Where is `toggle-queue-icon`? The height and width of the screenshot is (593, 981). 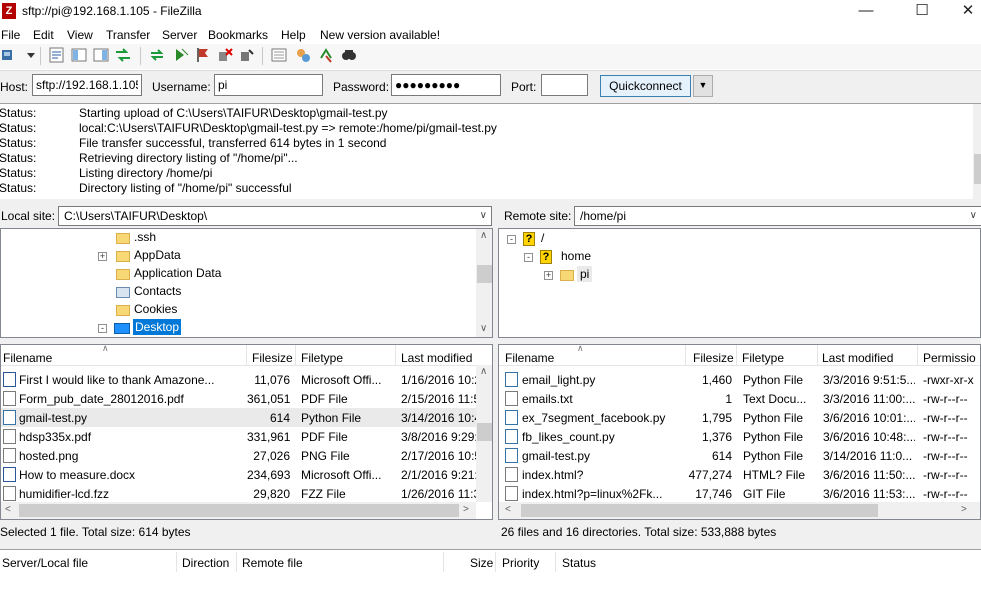
toggle-queue-icon is located at coordinates (123, 56).